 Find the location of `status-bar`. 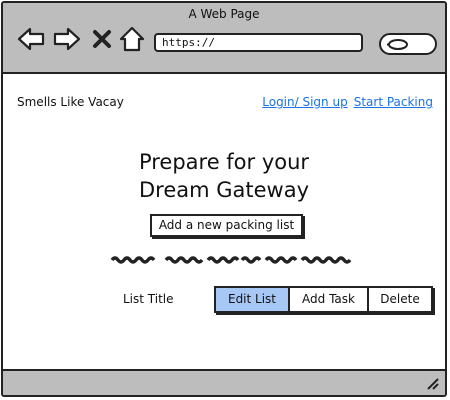

status-bar is located at coordinates (224, 382).